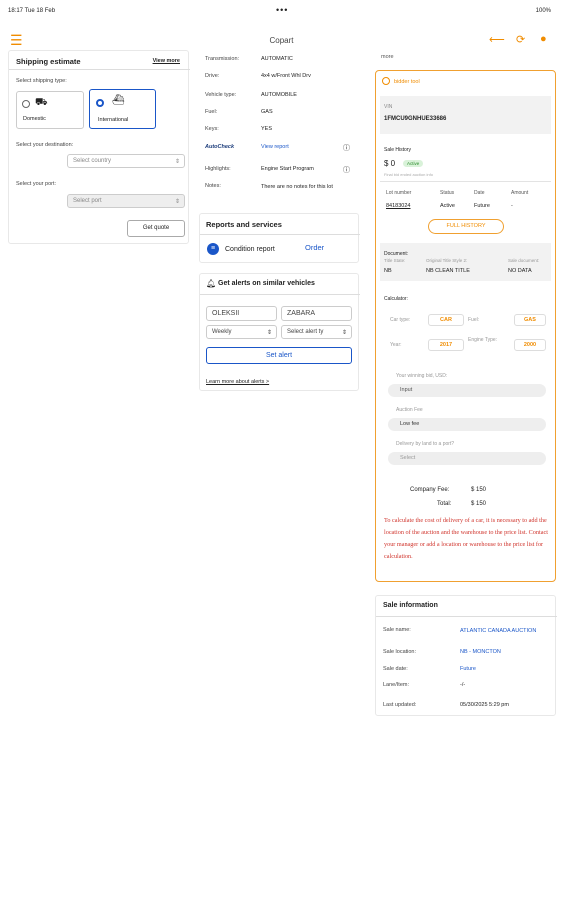  I want to click on title-state-value: NB, so click(388, 271).